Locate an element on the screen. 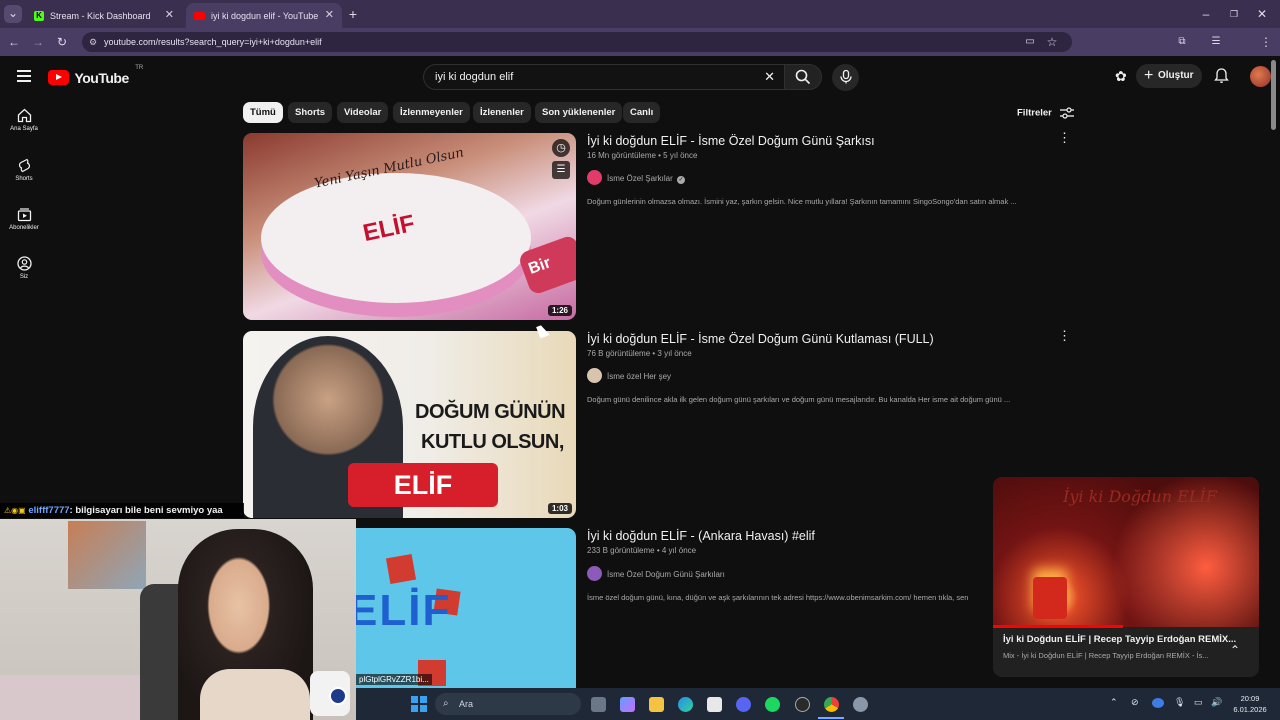 The width and height of the screenshot is (1280, 720). filters-button: Filtreler is located at coordinates (1045, 113).